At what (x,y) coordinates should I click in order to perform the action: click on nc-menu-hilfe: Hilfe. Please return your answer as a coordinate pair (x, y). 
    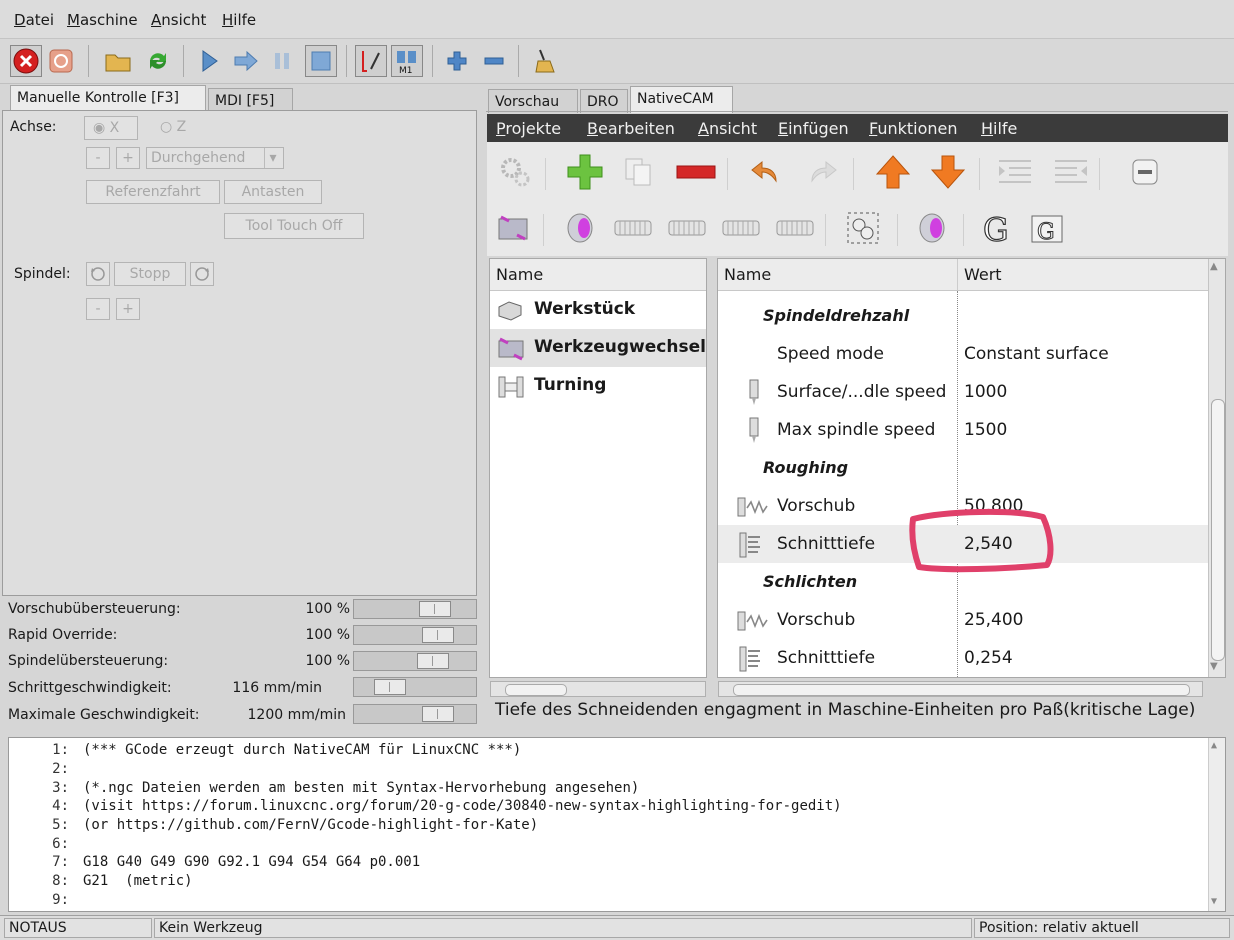
    Looking at the image, I should click on (999, 128).